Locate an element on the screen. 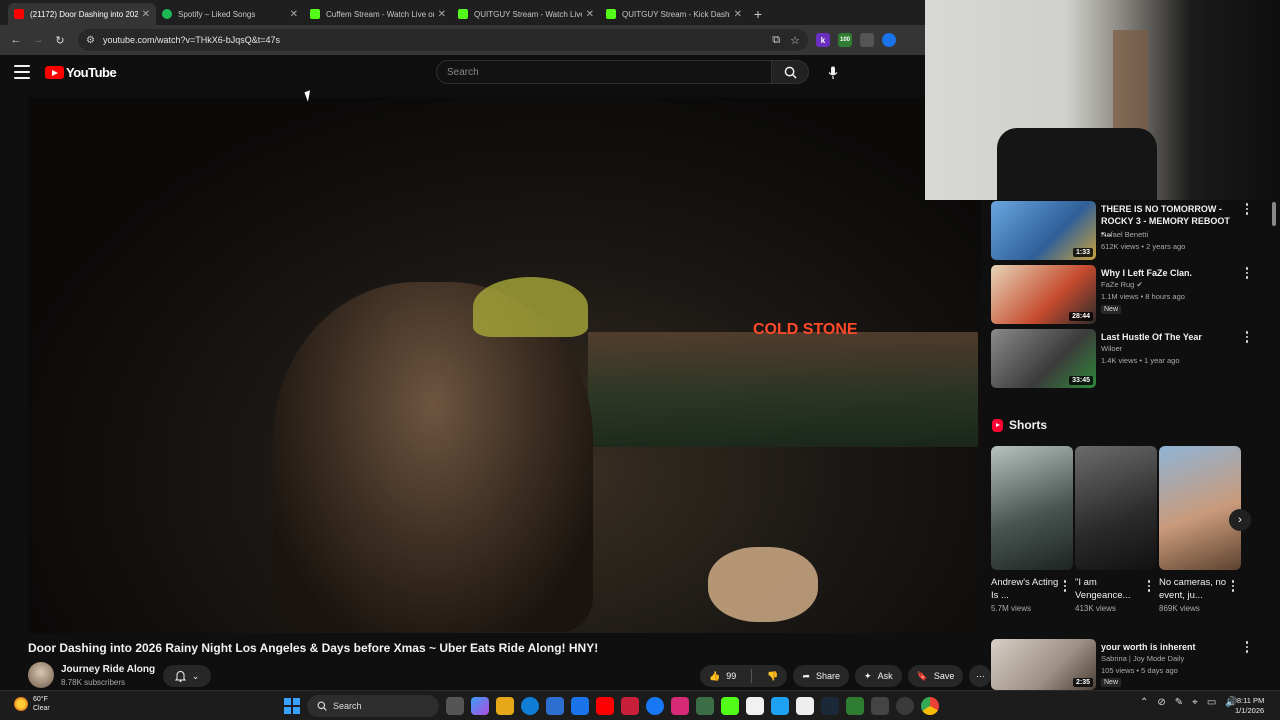 The image size is (1280, 720). video-thumbnail: 33:45 is located at coordinates (1043, 358).